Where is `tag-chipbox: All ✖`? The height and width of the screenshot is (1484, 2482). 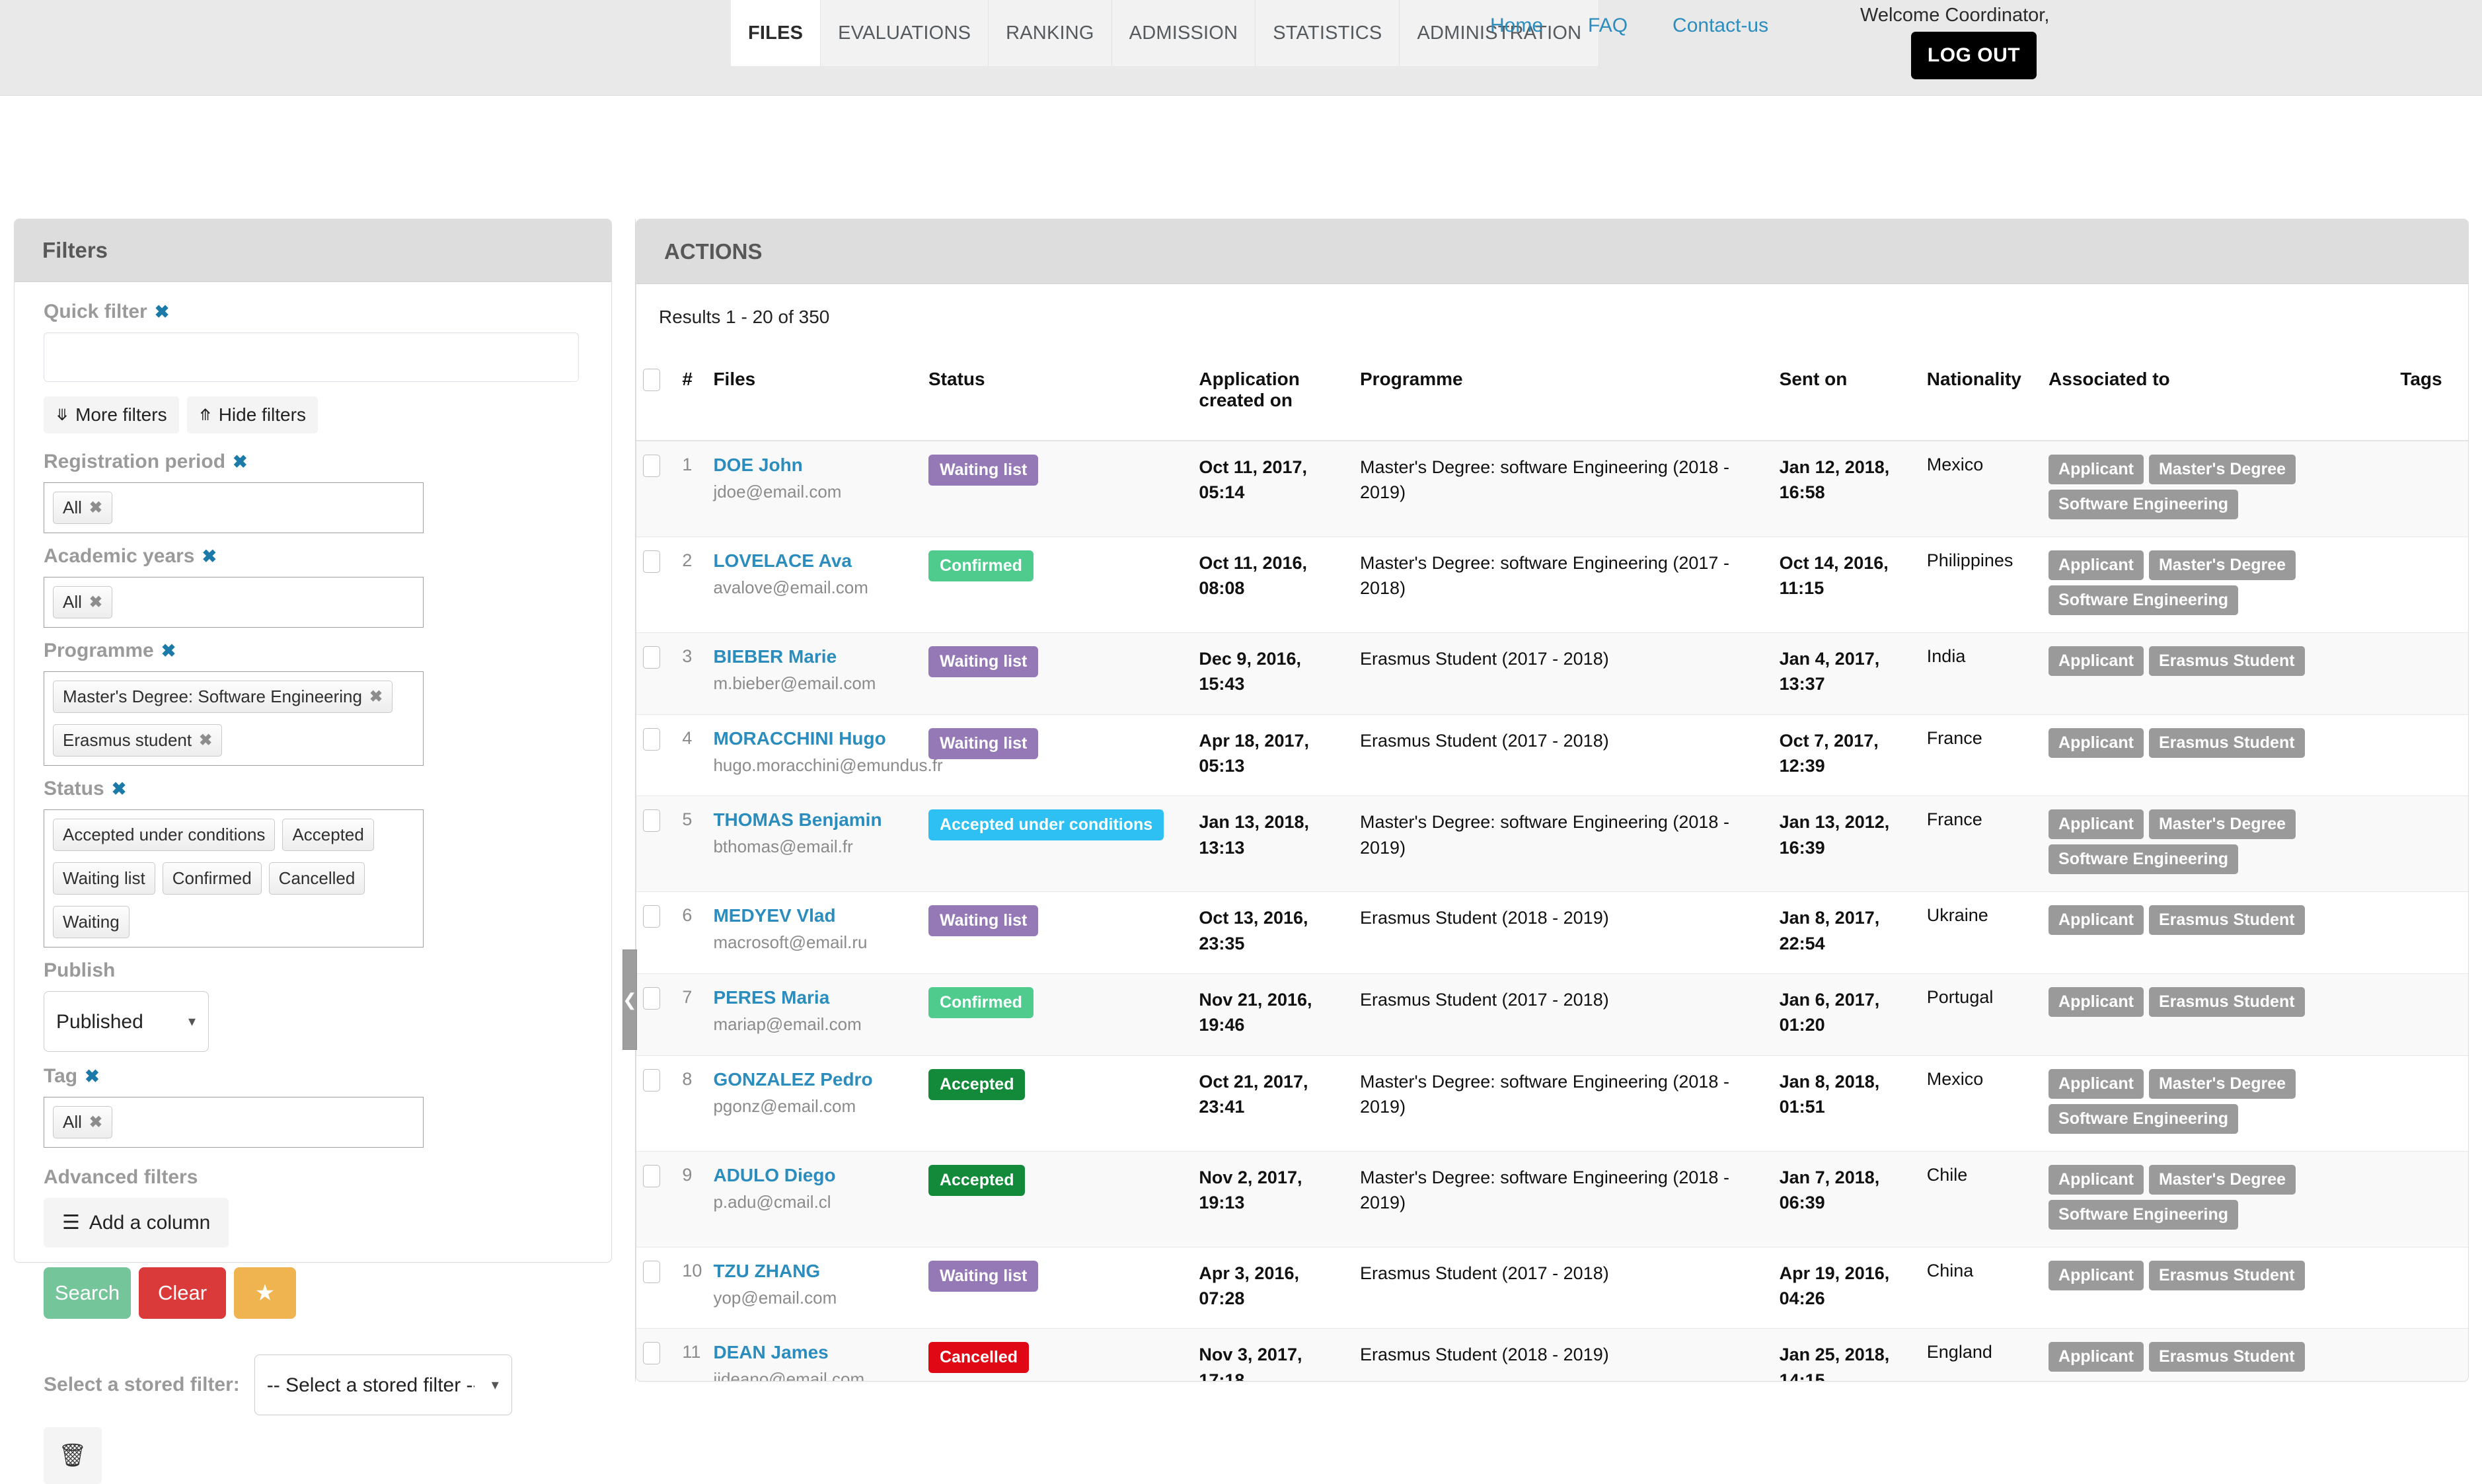
tag-chipbox: All ✖ is located at coordinates (234, 1122).